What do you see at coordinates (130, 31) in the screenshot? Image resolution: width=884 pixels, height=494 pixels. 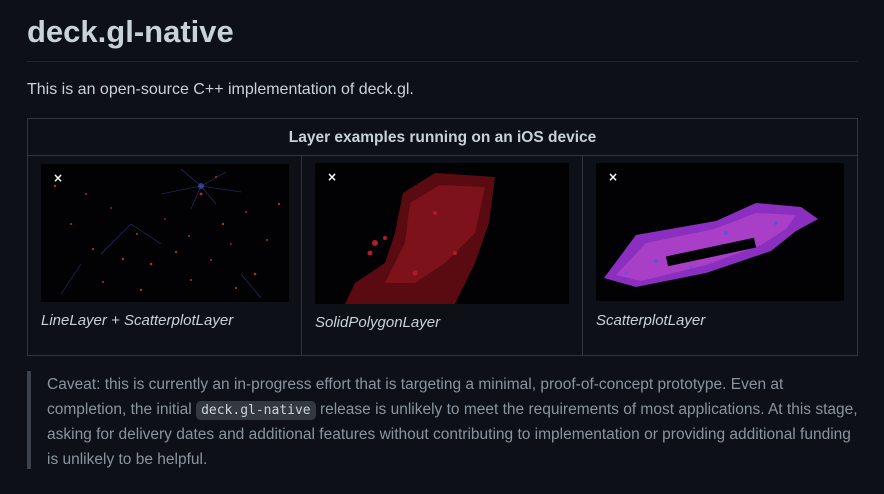 I see `page-title: deck.gl-native` at bounding box center [130, 31].